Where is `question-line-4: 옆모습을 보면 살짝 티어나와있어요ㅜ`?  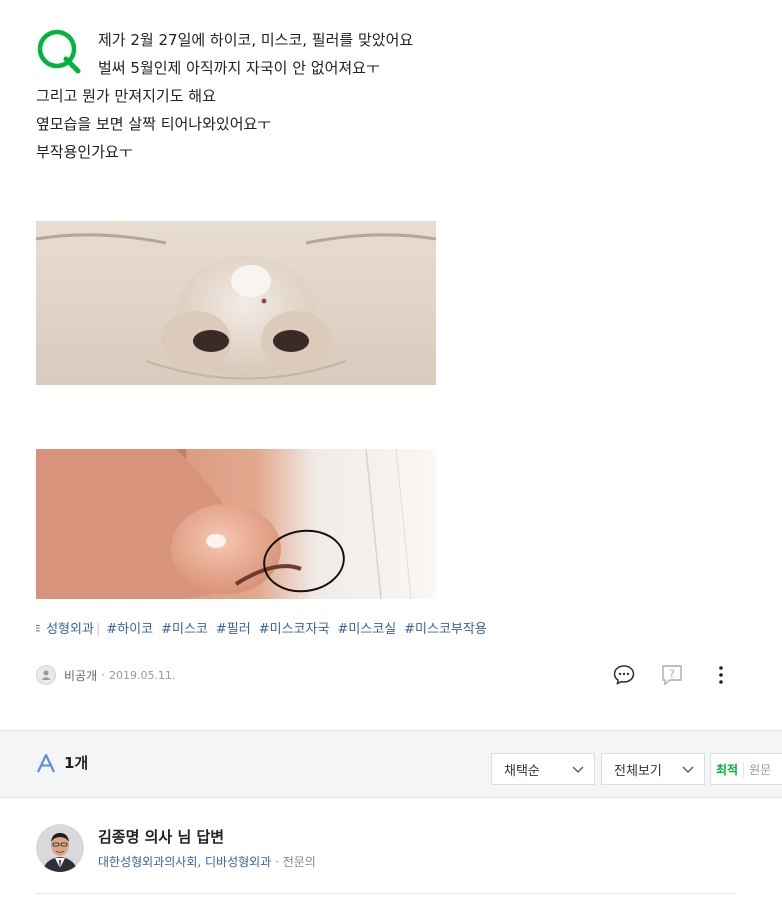 question-line-4: 옆모습을 보면 살짝 티어나와있어요ㅜ is located at coordinates (154, 124).